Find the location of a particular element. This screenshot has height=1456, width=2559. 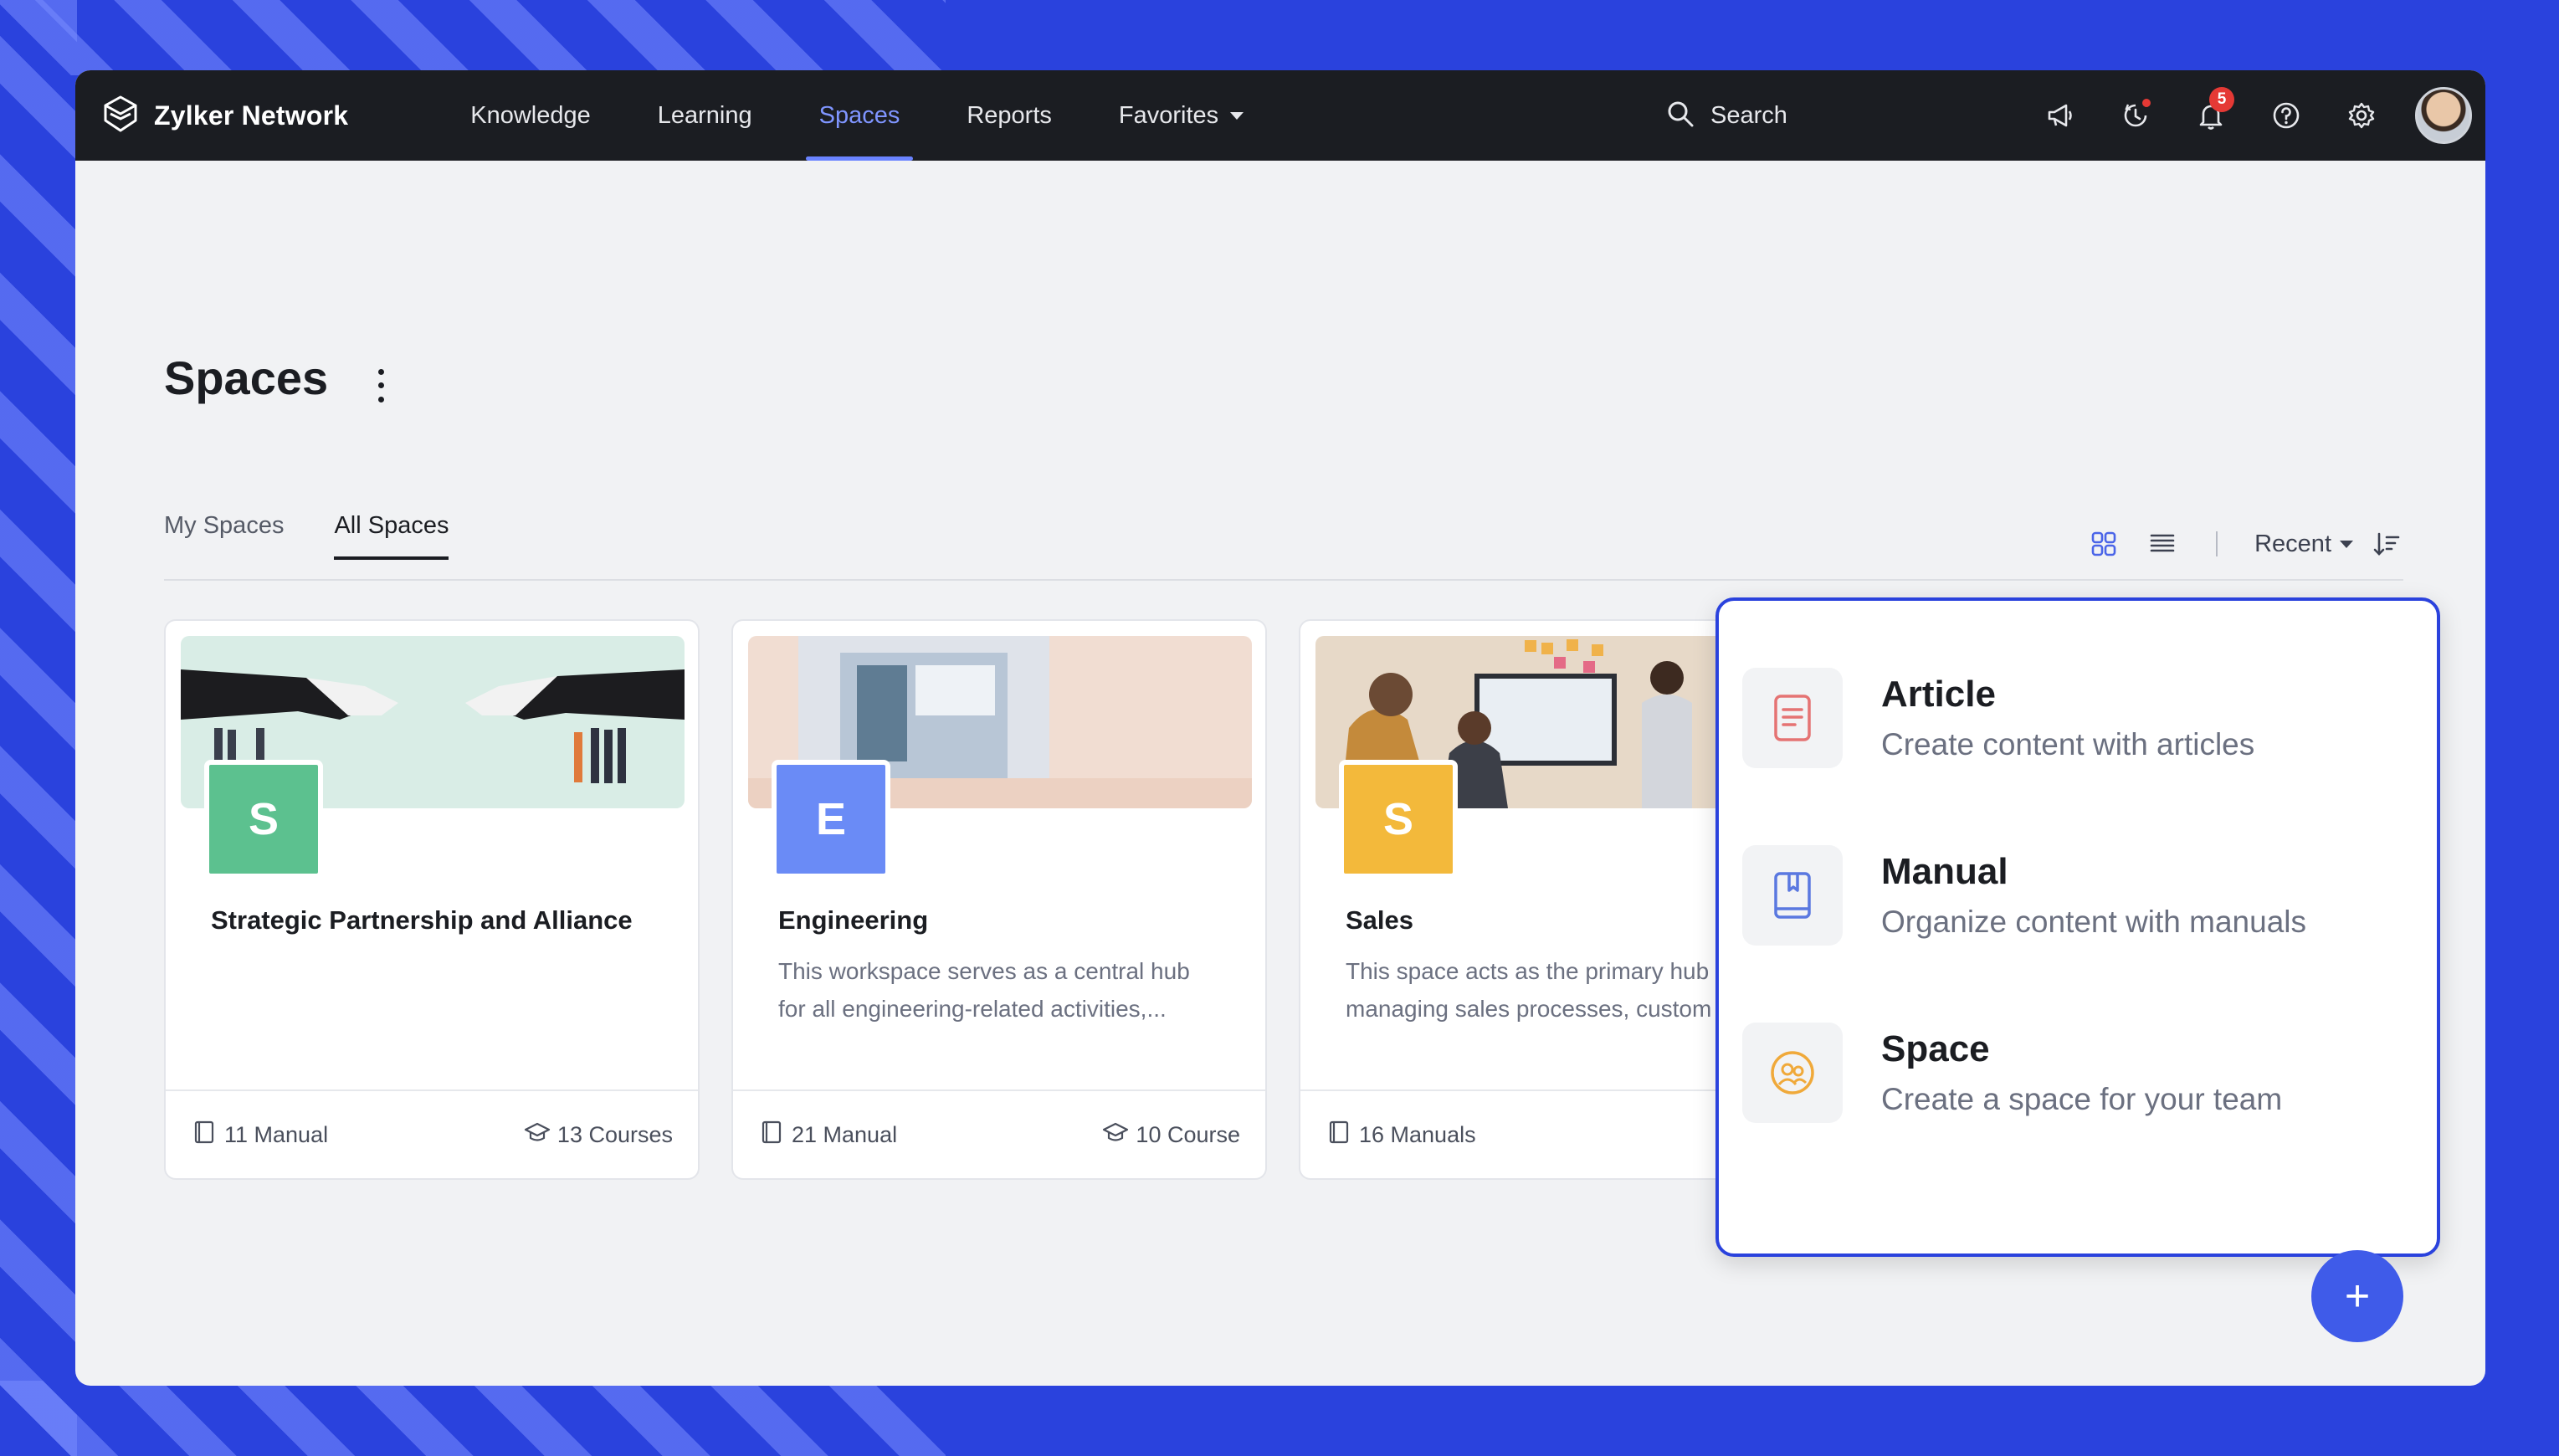

nav-item-label: Knowledge is located at coordinates (531, 115).